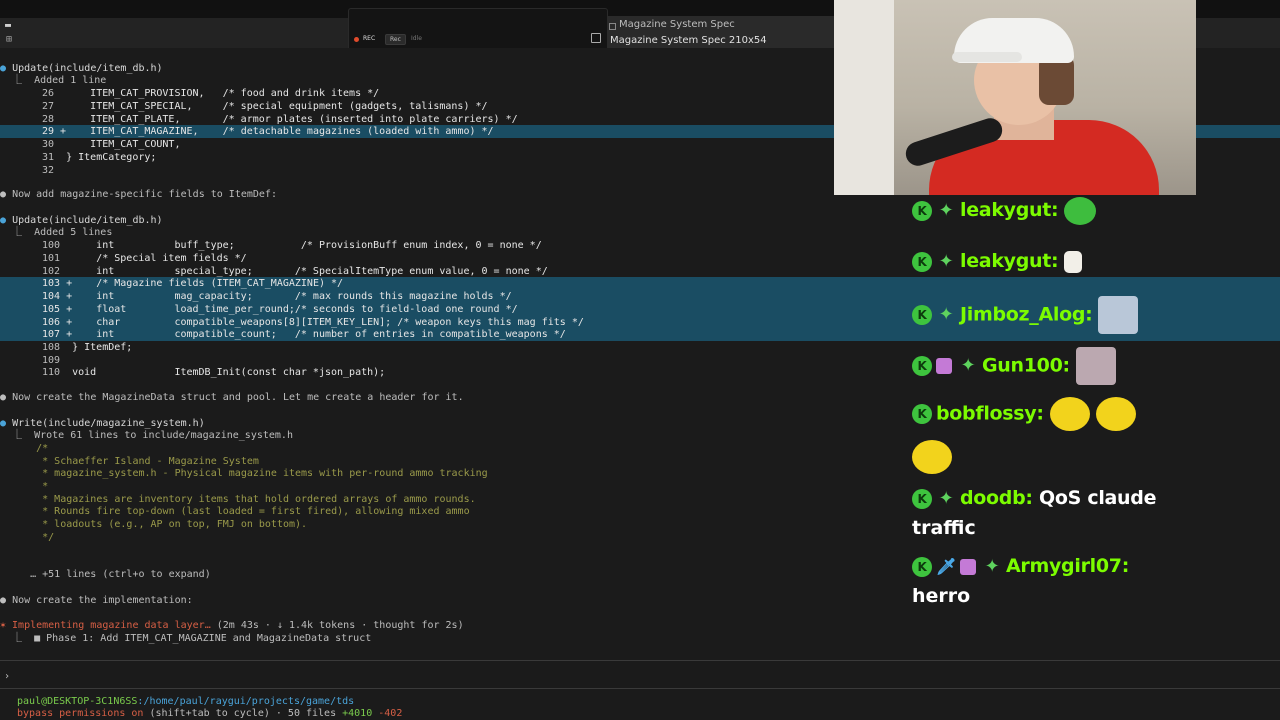 This screenshot has height=720, width=1280. Describe the element at coordinates (941, 596) in the screenshot. I see `chat-message-cont: herro` at that location.